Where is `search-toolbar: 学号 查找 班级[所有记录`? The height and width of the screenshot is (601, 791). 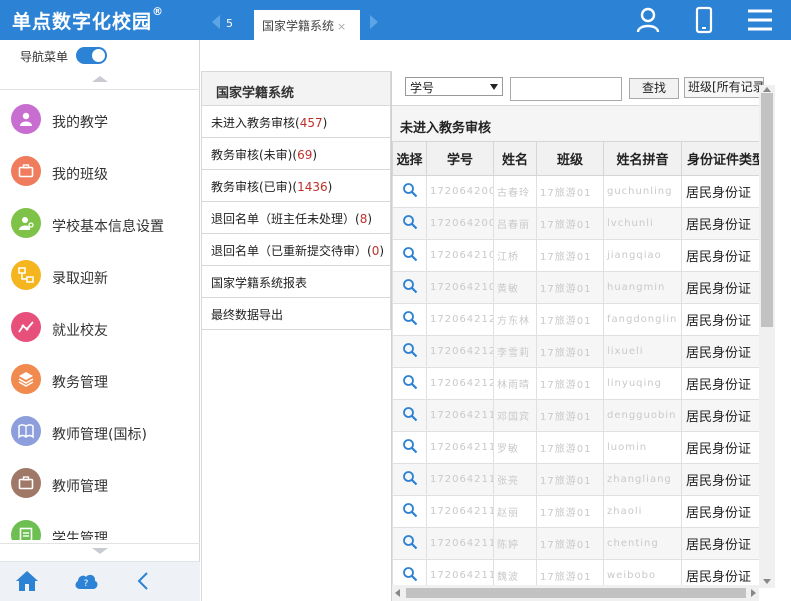 search-toolbar: 学号 查找 班级[所有记录 is located at coordinates (591, 88).